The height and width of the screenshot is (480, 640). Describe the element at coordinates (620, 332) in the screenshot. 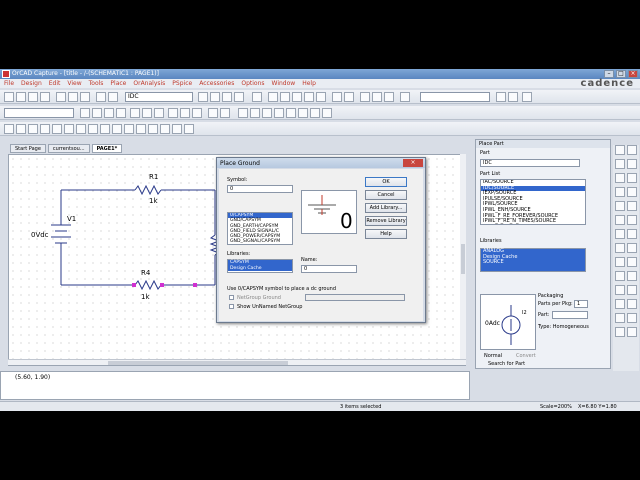

I see `tool-y-icon` at that location.